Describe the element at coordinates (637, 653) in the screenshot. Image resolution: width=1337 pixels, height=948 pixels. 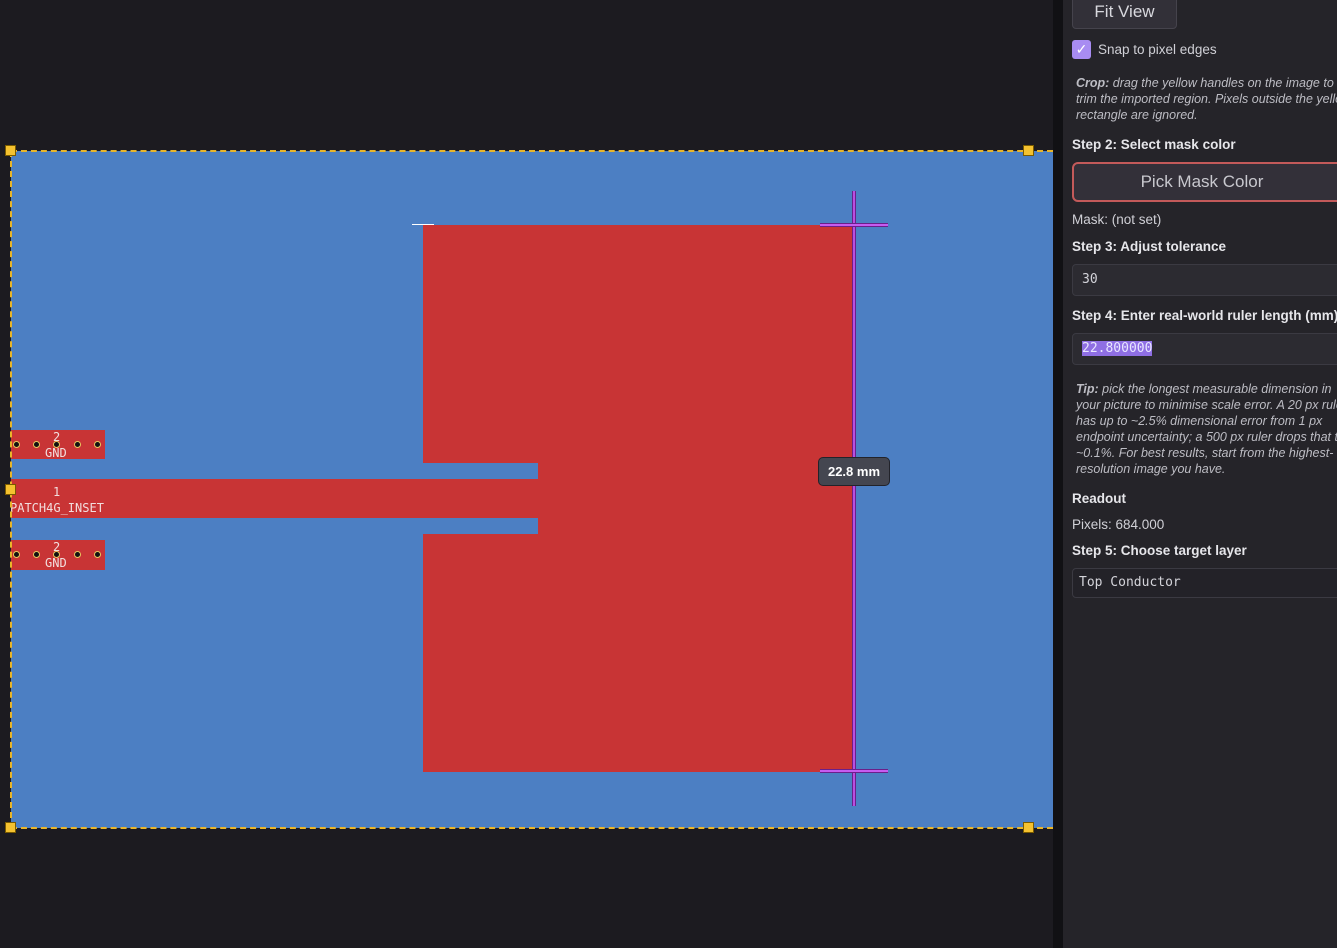
I see `patch-antenna-lower` at that location.